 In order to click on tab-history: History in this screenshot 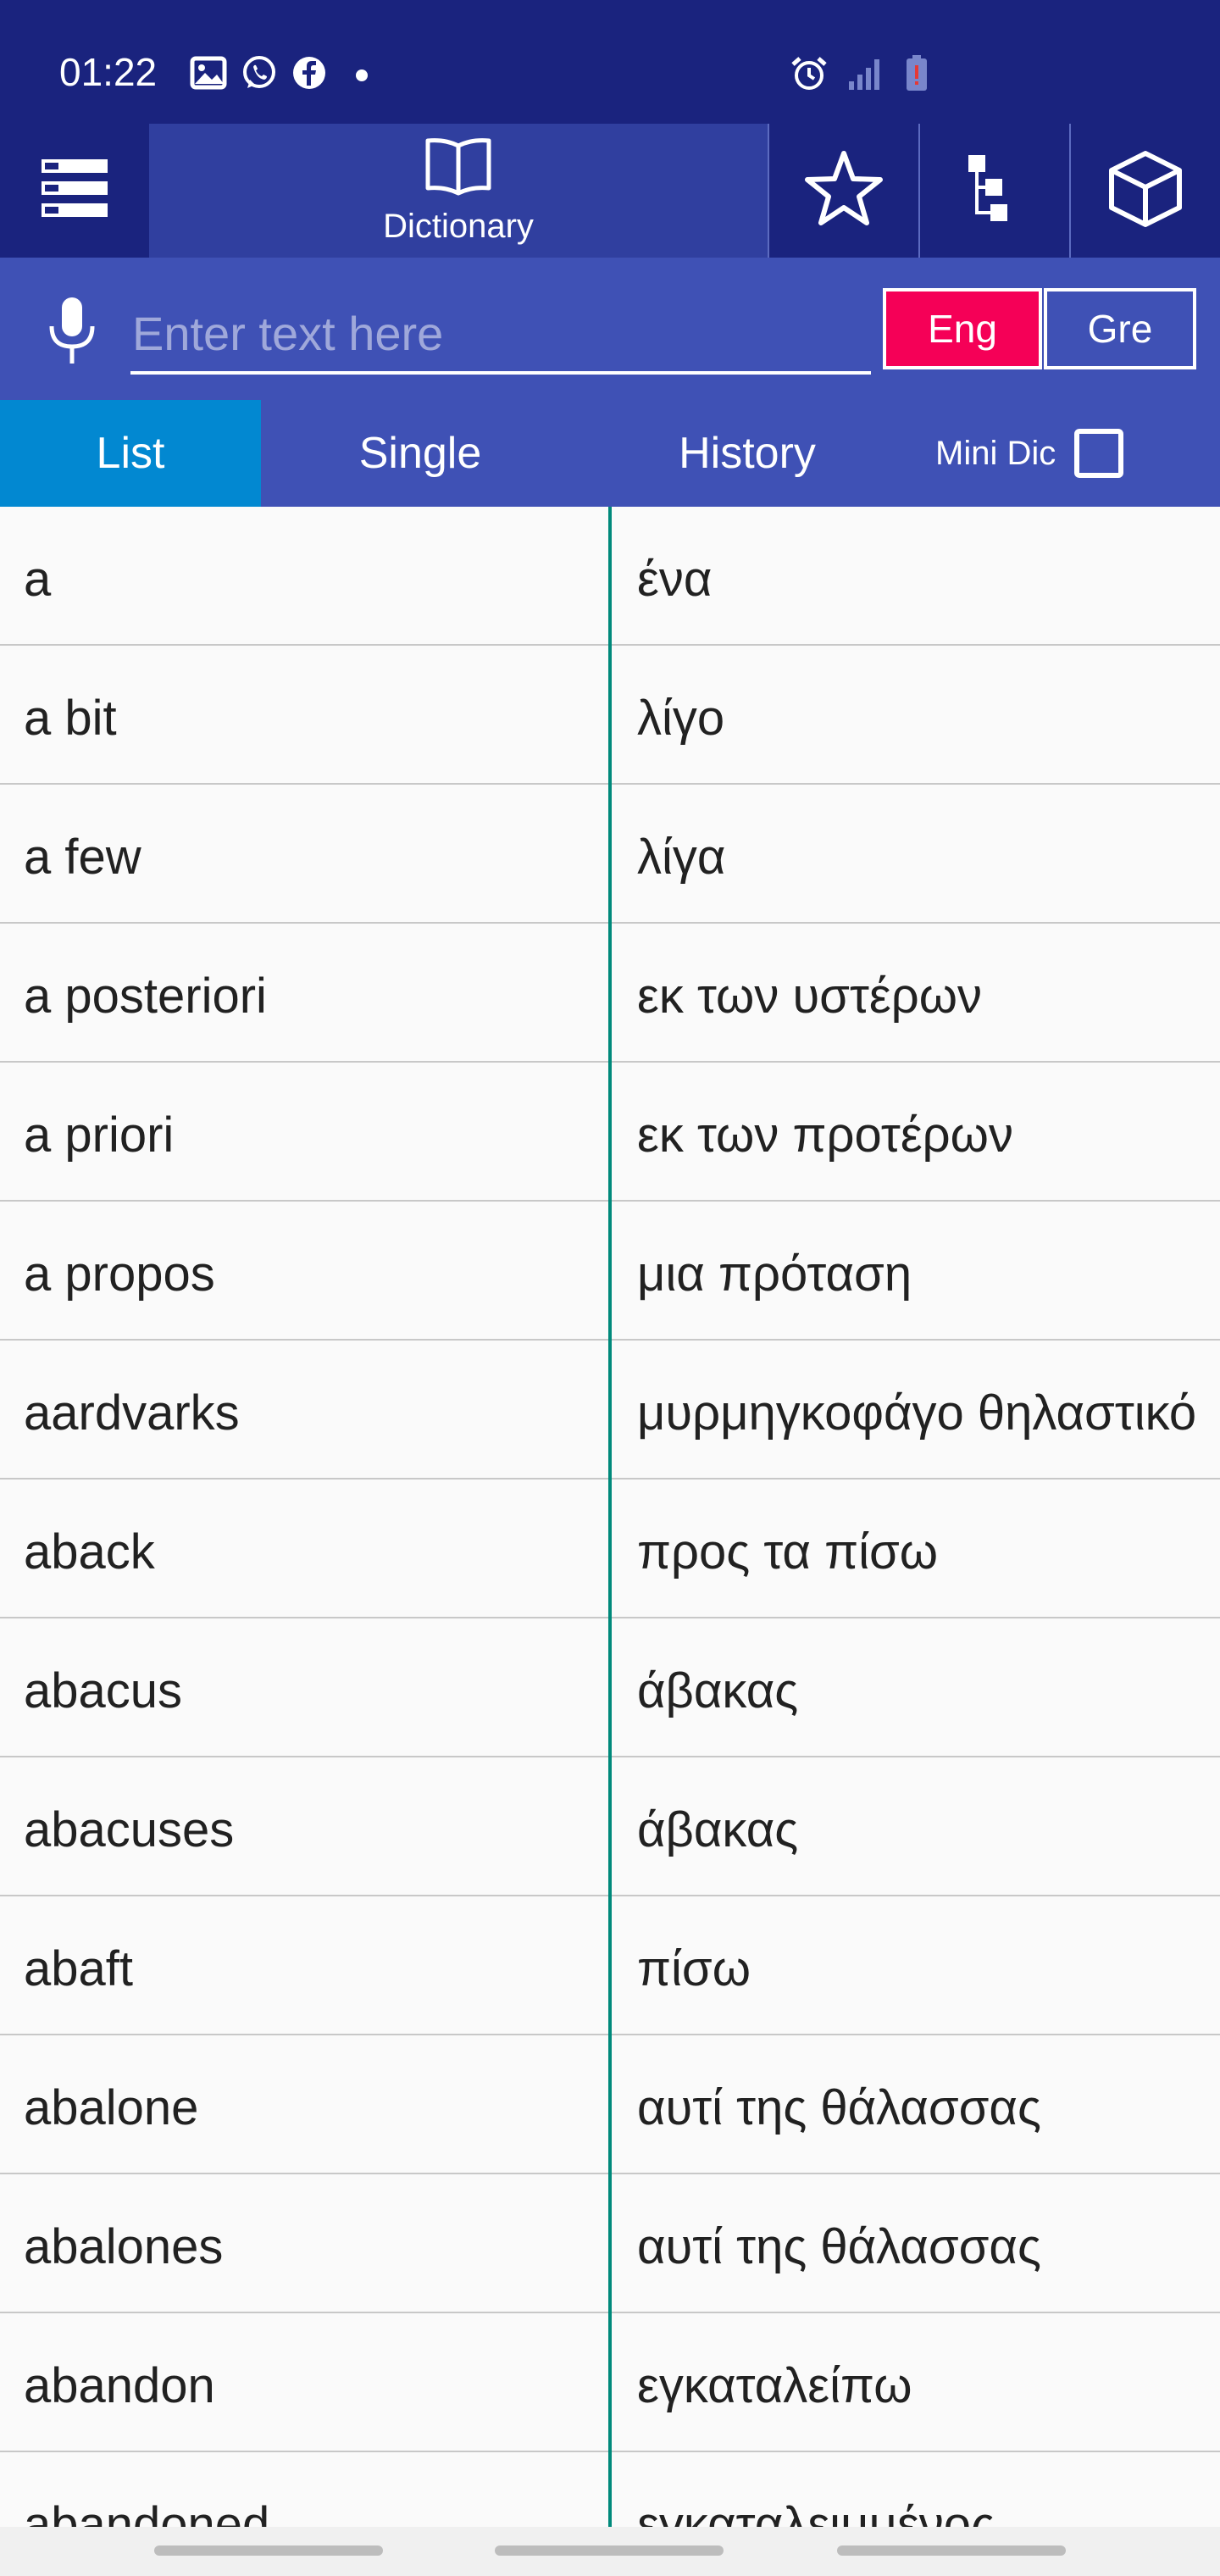, I will do `click(747, 453)`.